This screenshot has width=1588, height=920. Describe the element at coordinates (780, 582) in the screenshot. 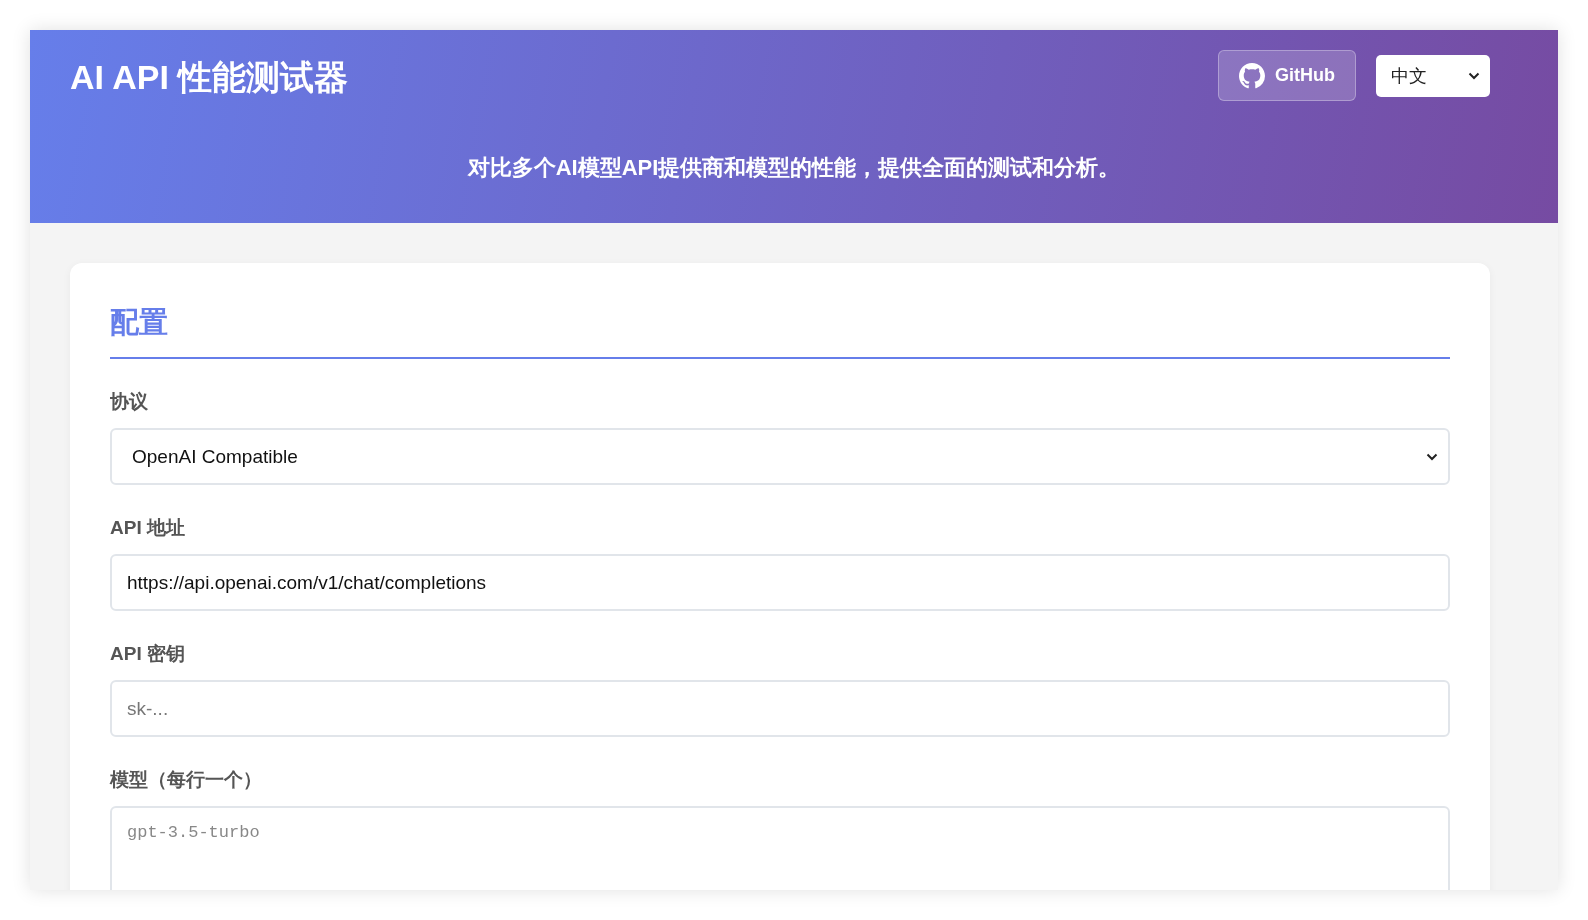

I see `input-field: https://api.openai.com/v1/chat/completions` at that location.